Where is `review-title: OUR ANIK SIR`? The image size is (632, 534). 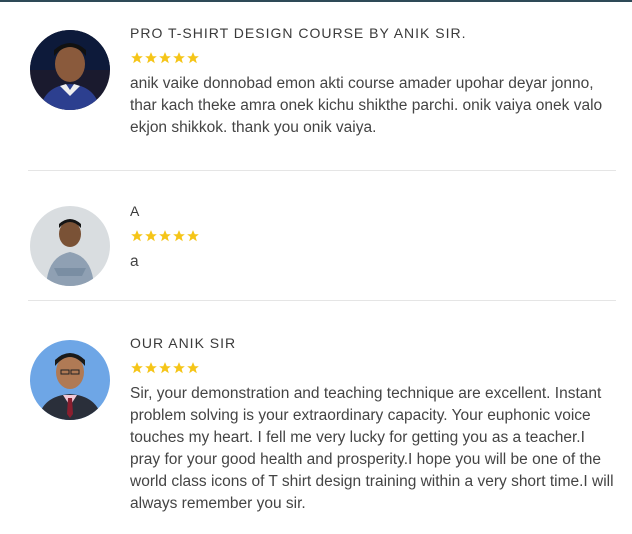
review-title: OUR ANIK SIR is located at coordinates (183, 343).